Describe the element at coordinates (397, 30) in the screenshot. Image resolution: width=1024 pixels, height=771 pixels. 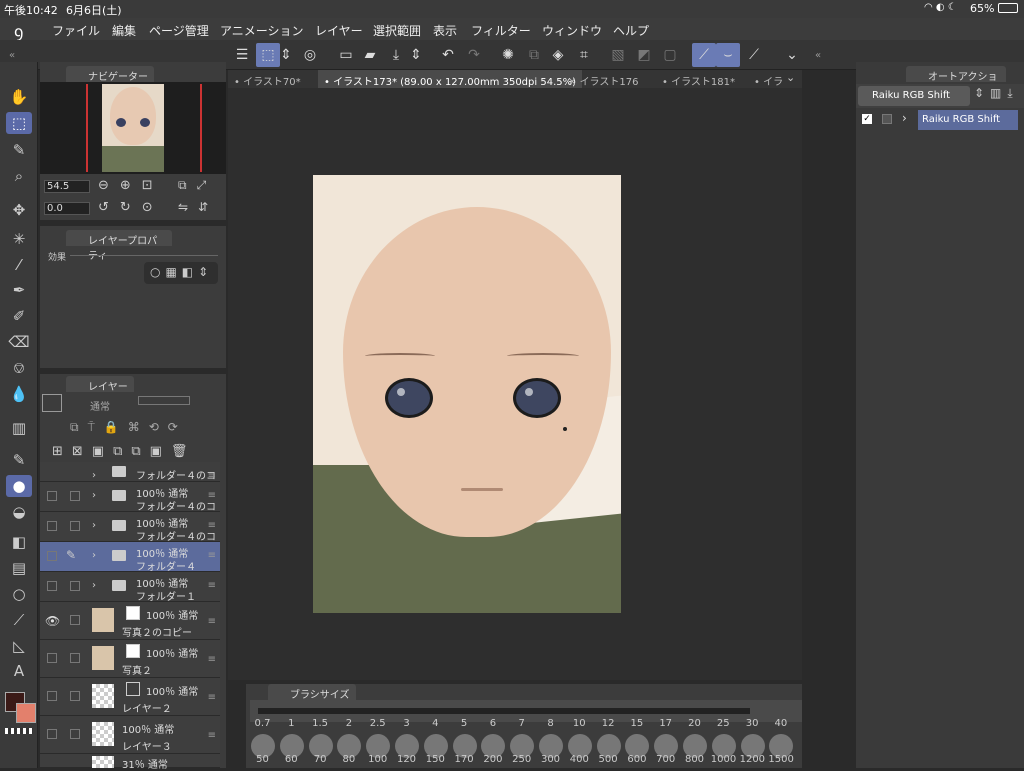
I see `menu-selection: 選択範囲` at that location.